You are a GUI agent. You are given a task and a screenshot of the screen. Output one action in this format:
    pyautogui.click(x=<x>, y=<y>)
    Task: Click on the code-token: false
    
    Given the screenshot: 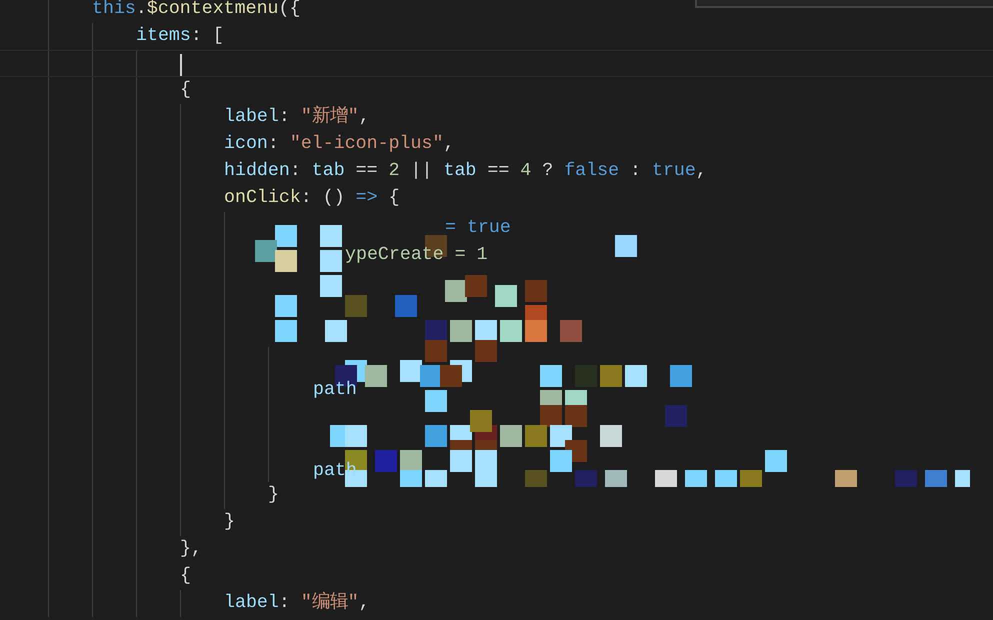 What is the action you would take?
    pyautogui.click(x=592, y=171)
    